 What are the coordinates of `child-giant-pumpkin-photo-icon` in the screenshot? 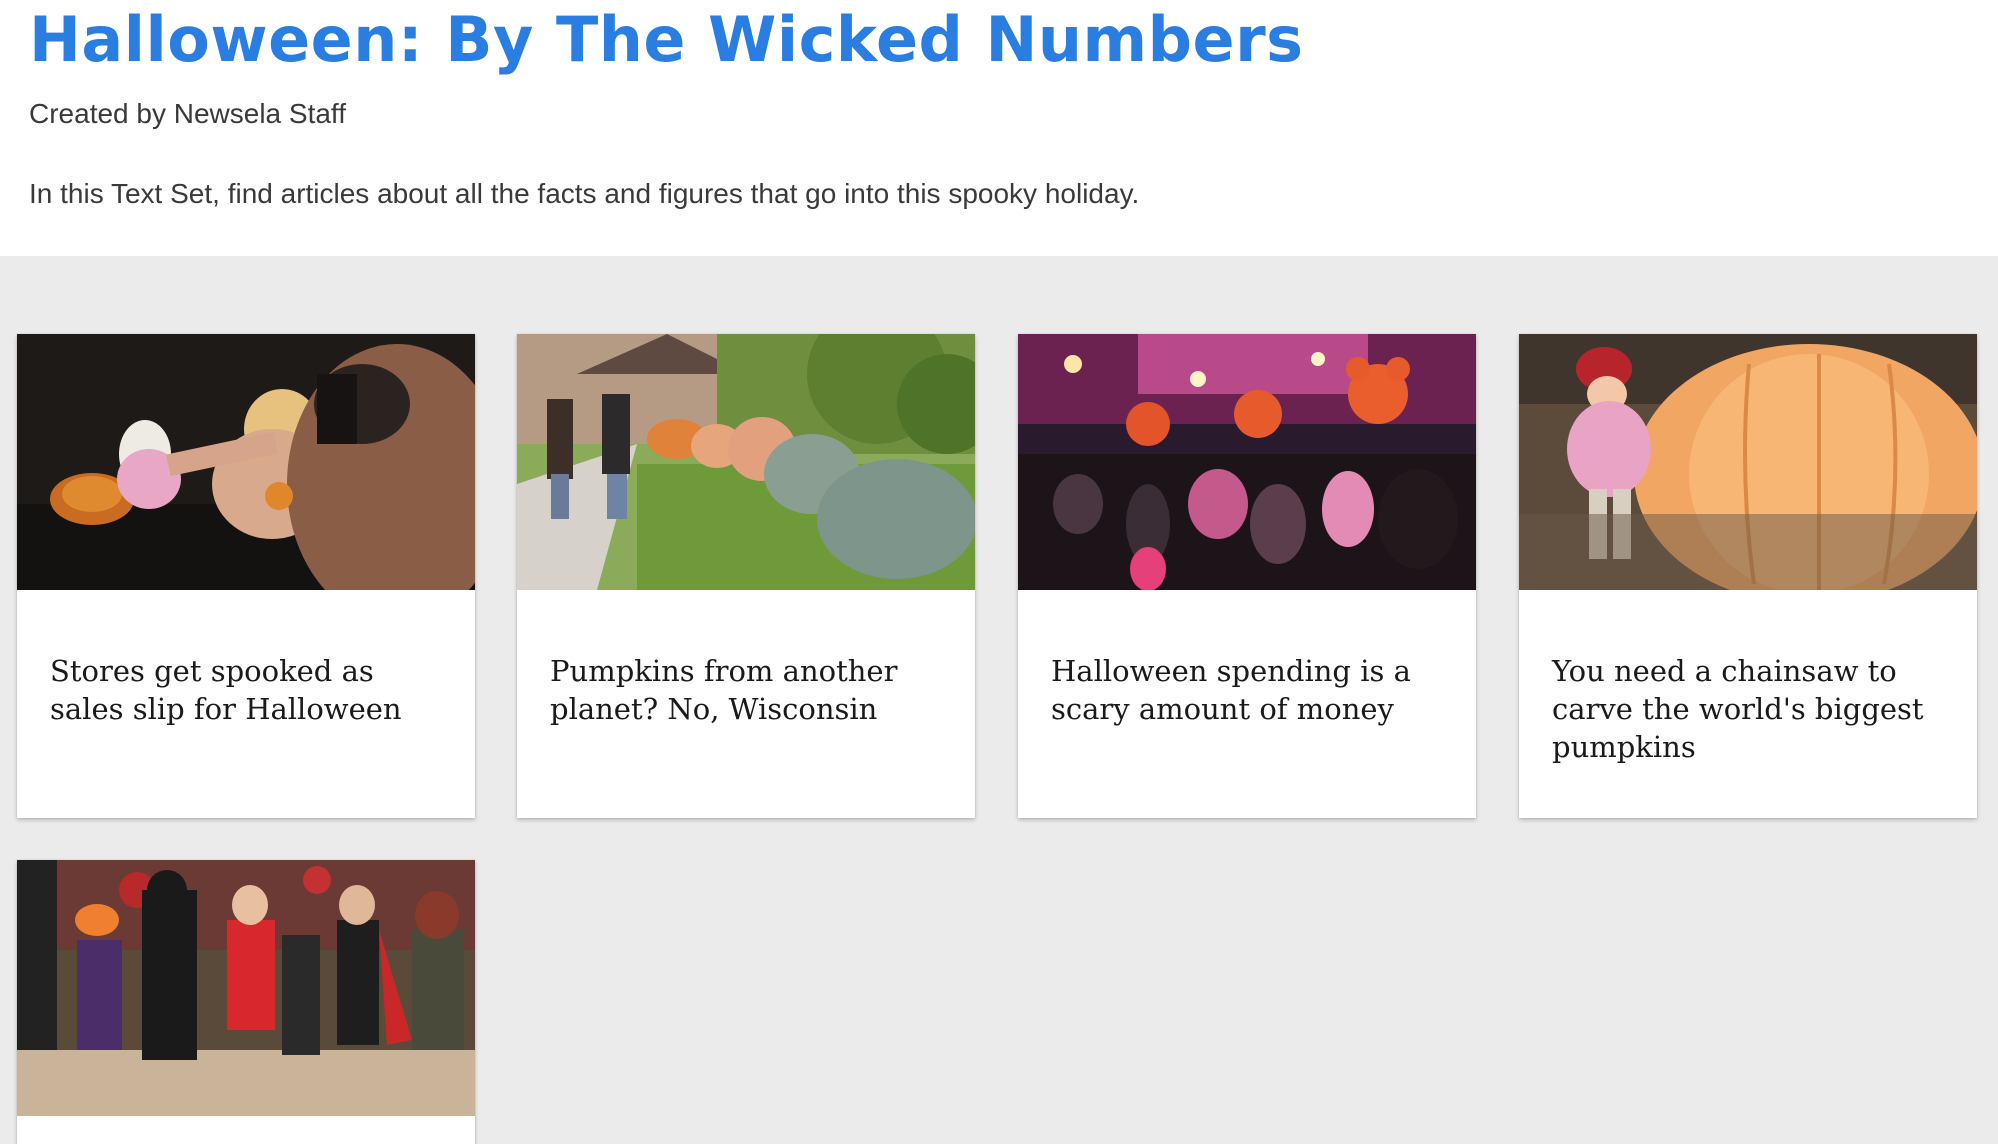 It's located at (1748, 462).